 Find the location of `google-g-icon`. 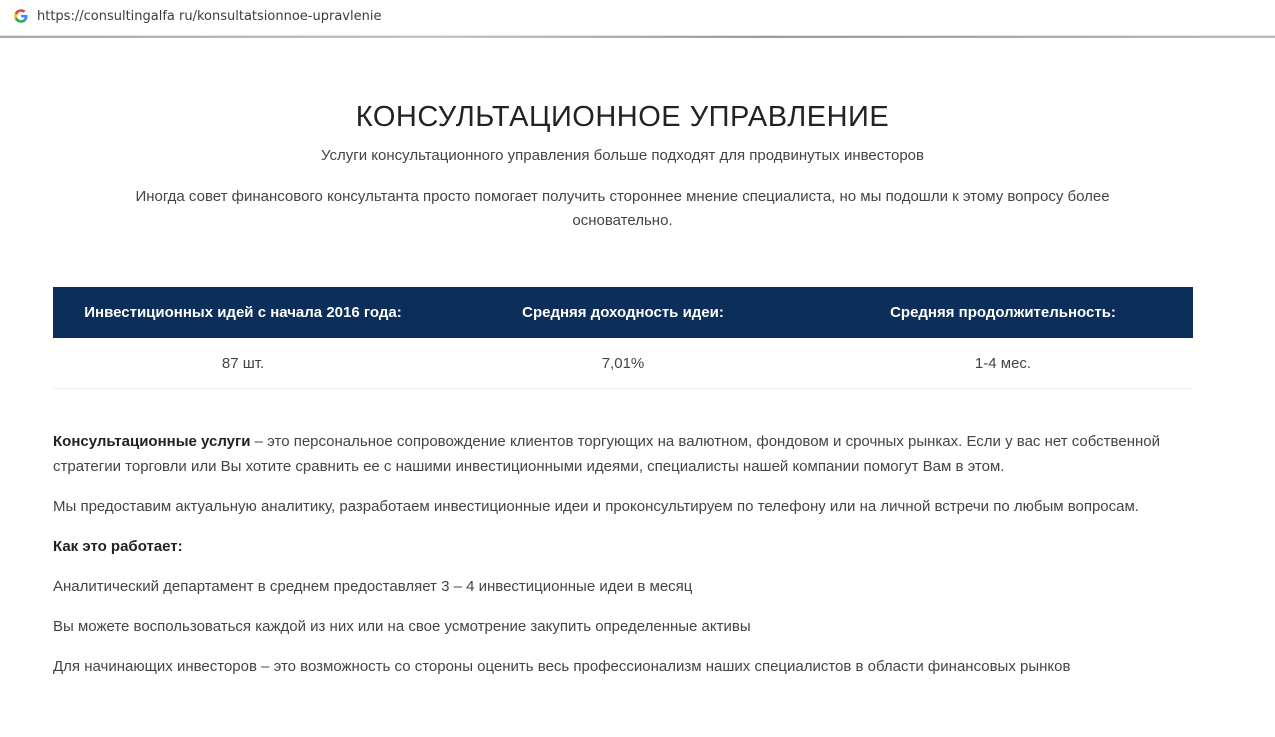

google-g-icon is located at coordinates (21, 17).